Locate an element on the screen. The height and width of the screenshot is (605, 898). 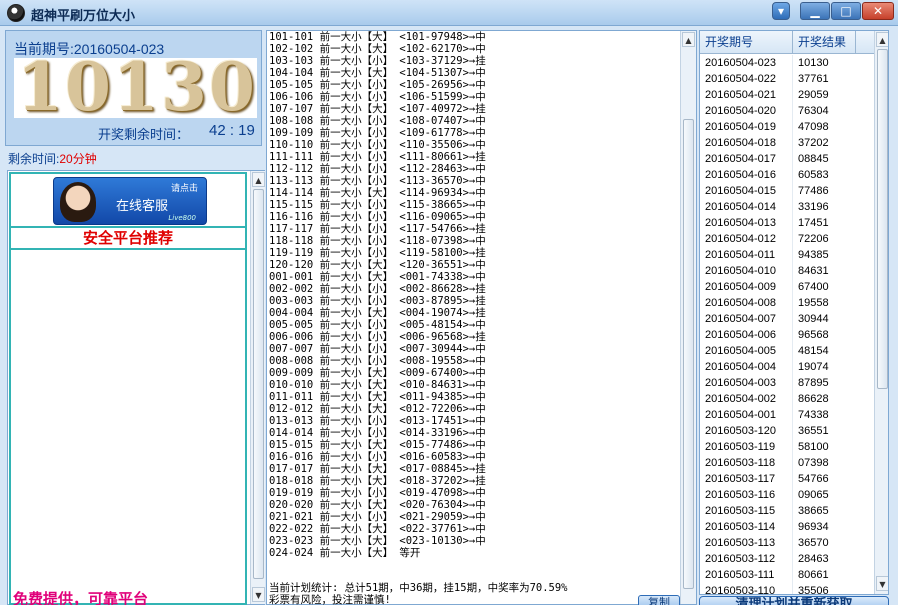
period-cell: 20160504-014 is located at coordinates (746, 207).